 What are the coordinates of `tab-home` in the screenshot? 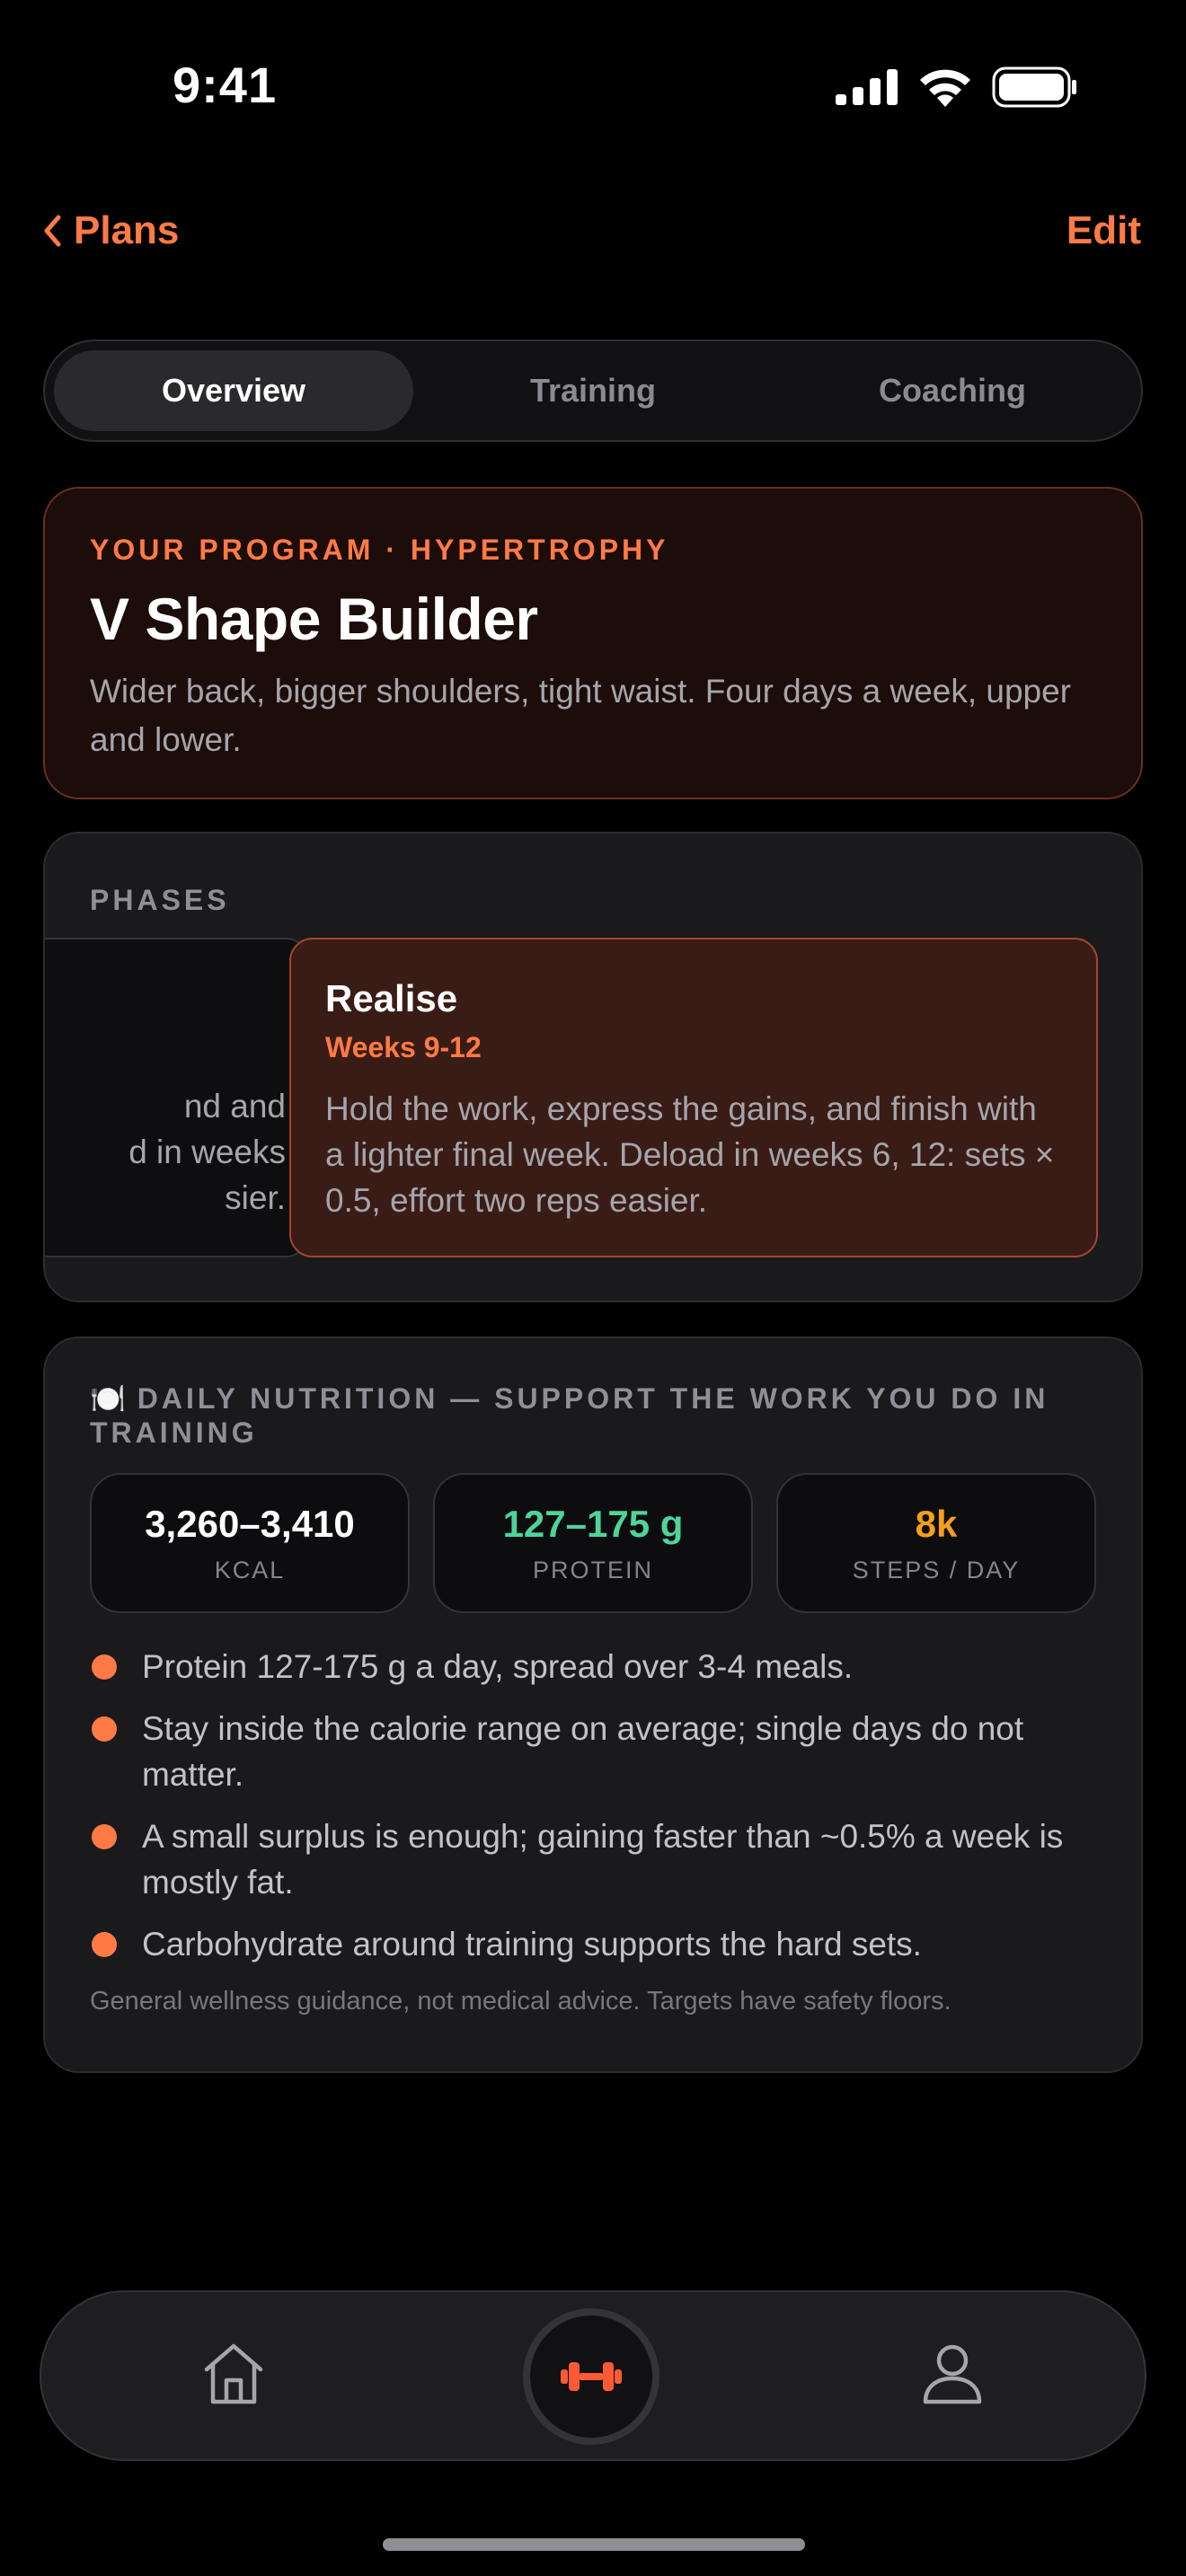 It's located at (234, 2375).